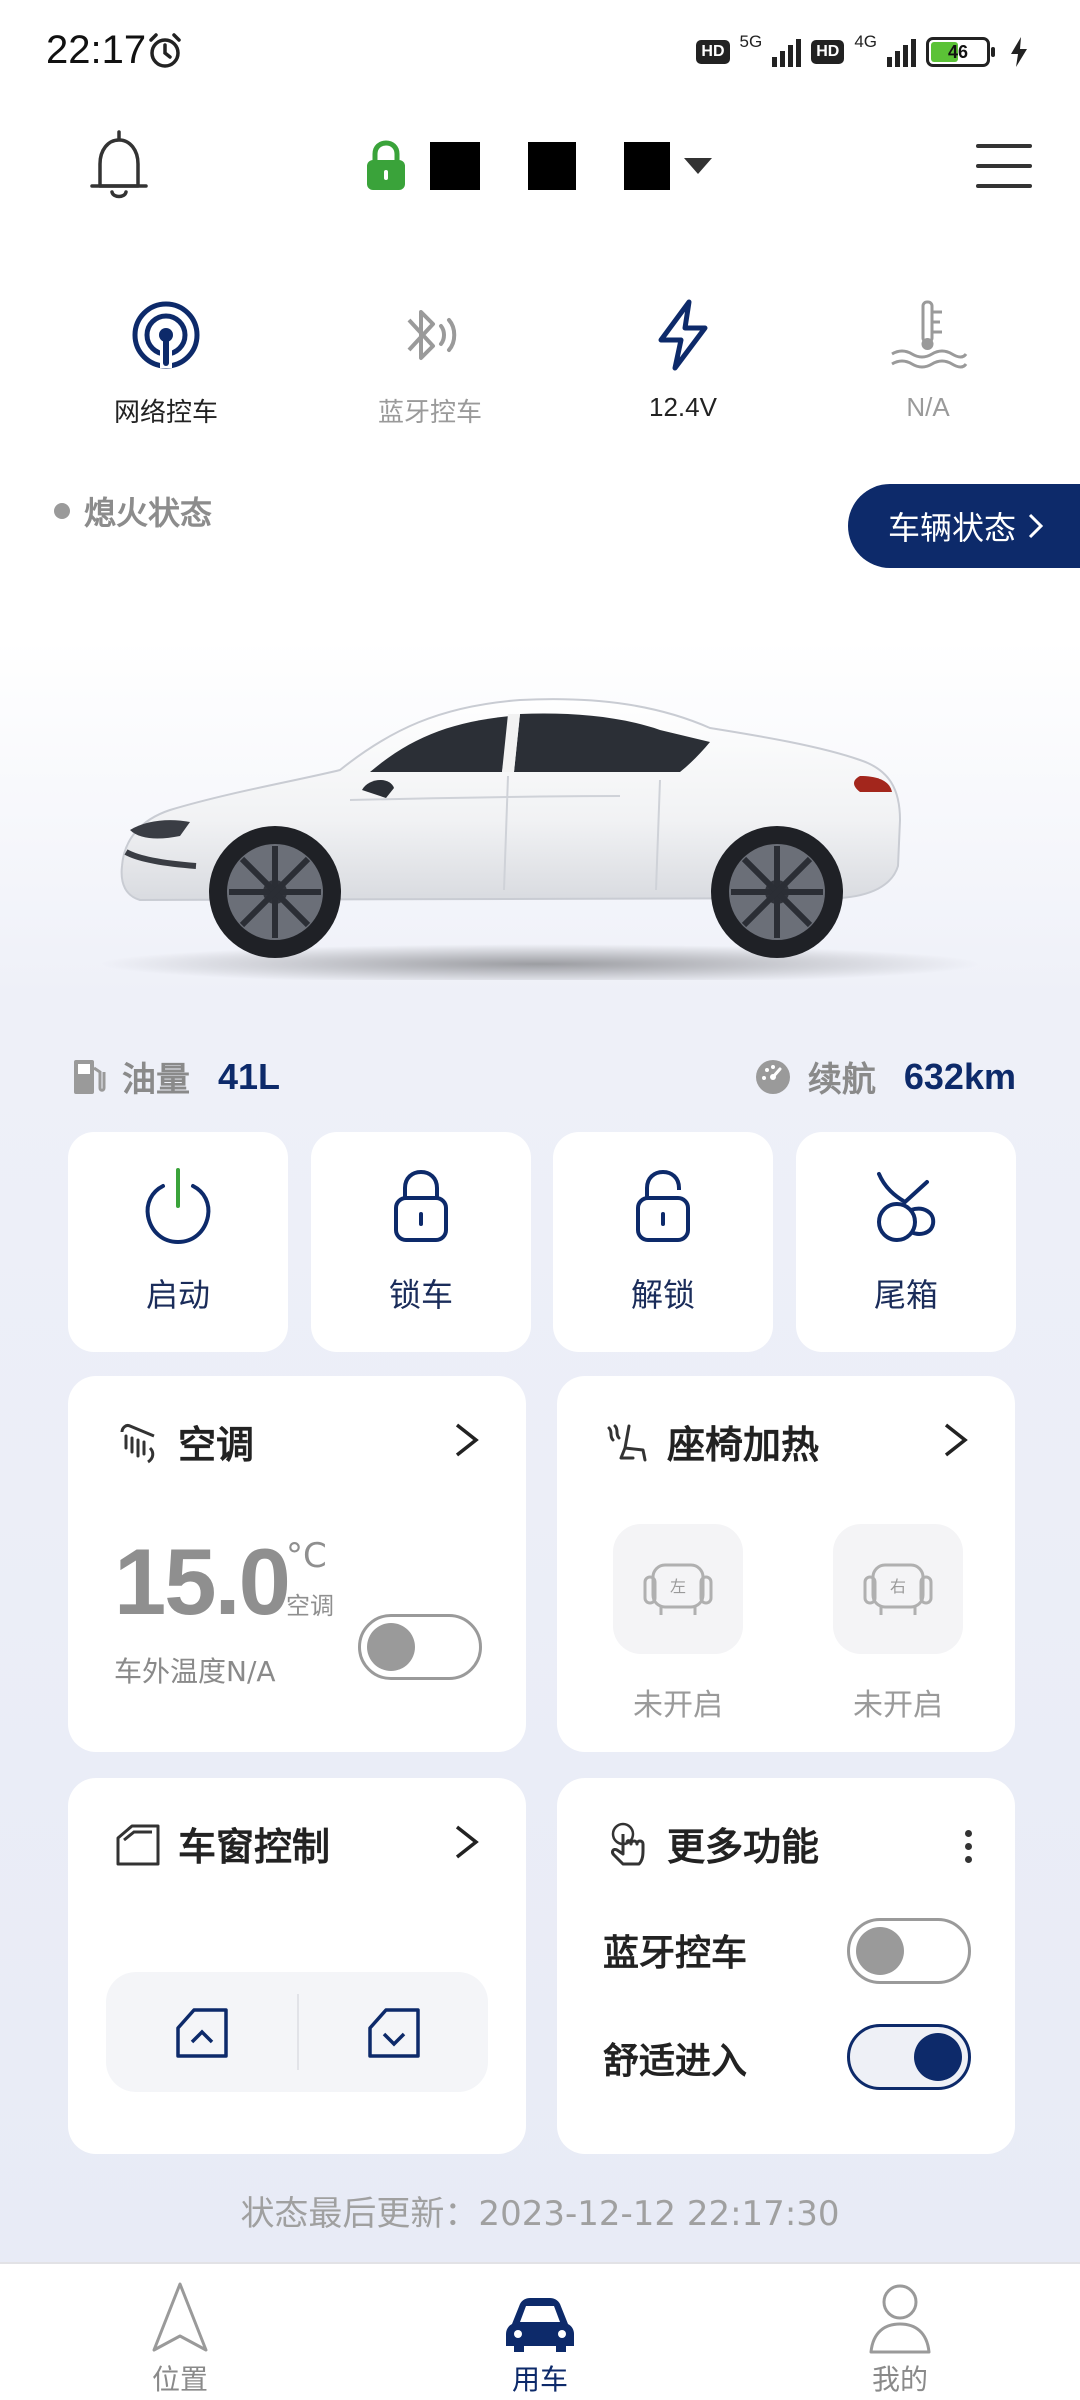 The height and width of the screenshot is (2400, 1080). I want to click on fuel-label: 油量, so click(156, 1080).